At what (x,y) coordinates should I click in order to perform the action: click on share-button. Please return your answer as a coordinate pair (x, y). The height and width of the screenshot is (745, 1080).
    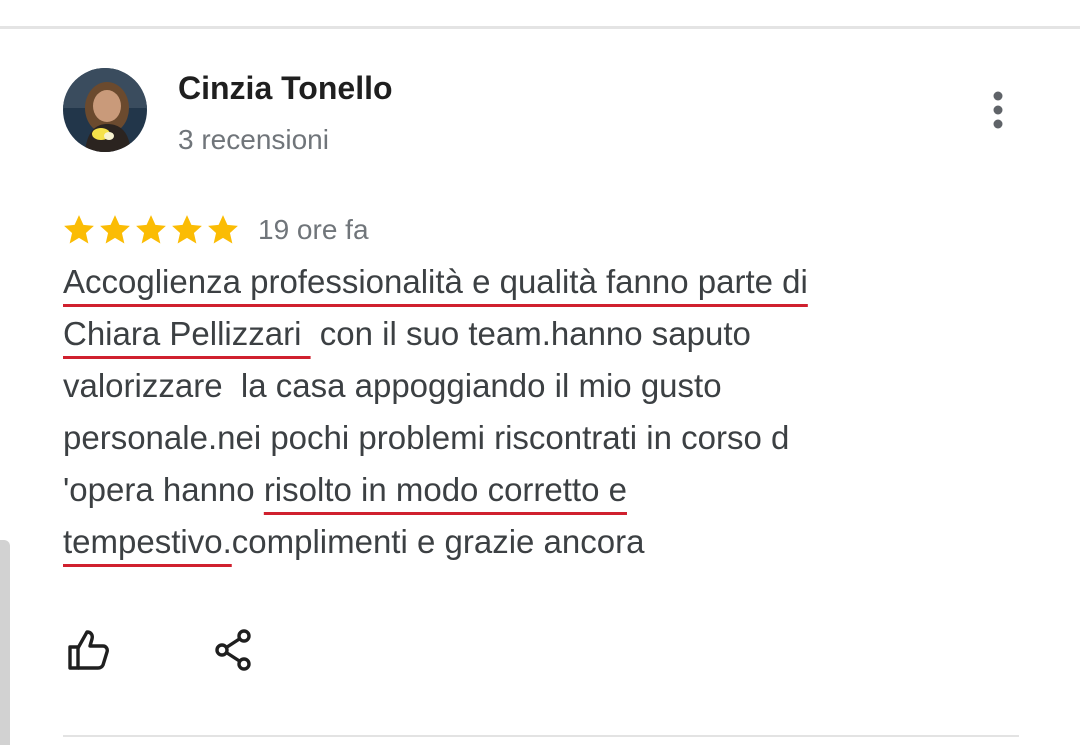
    Looking at the image, I should click on (233, 650).